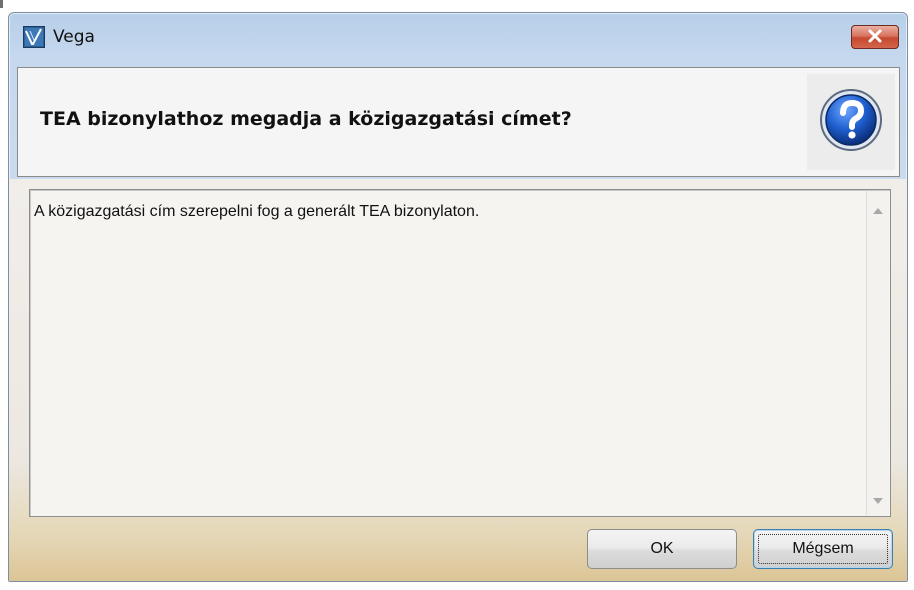  I want to click on ok-button-label: OK, so click(662, 548).